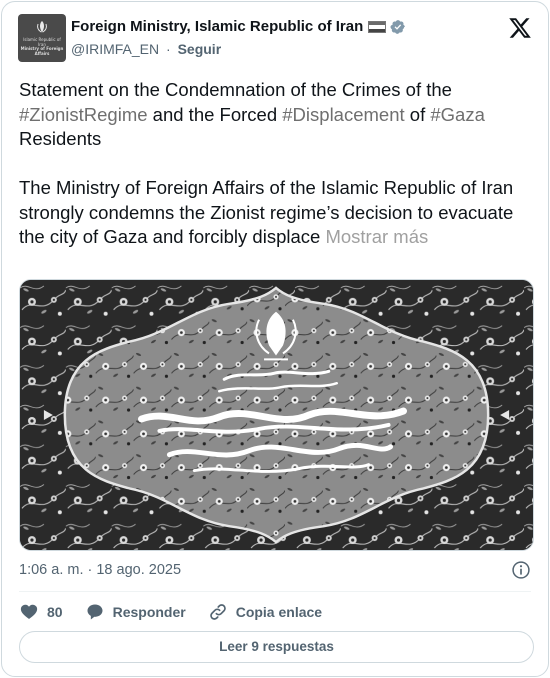 This screenshot has width=550, height=678. Describe the element at coordinates (83, 114) in the screenshot. I see `hashtag-zionistregime: #ZionistRegime` at that location.